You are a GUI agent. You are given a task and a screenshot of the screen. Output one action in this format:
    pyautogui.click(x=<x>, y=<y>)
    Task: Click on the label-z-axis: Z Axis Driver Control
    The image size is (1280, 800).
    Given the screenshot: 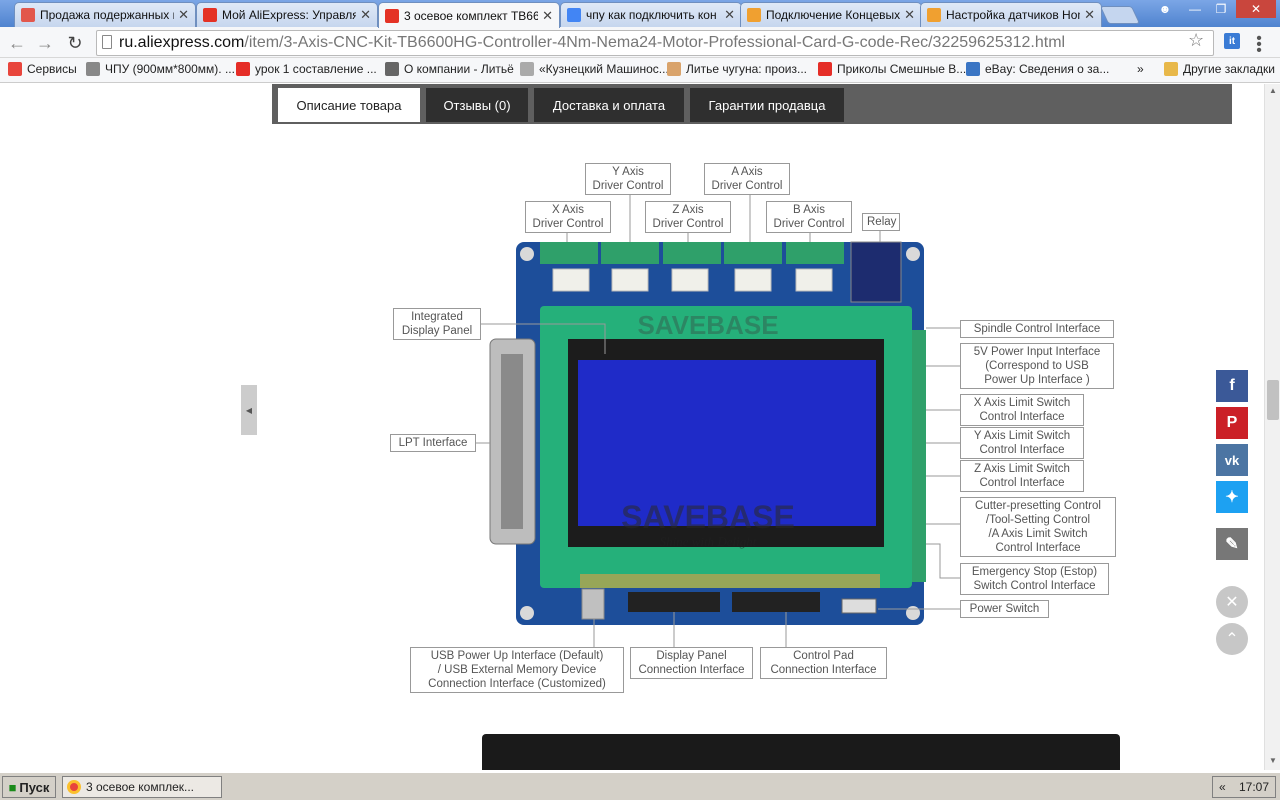 What is the action you would take?
    pyautogui.click(x=688, y=217)
    